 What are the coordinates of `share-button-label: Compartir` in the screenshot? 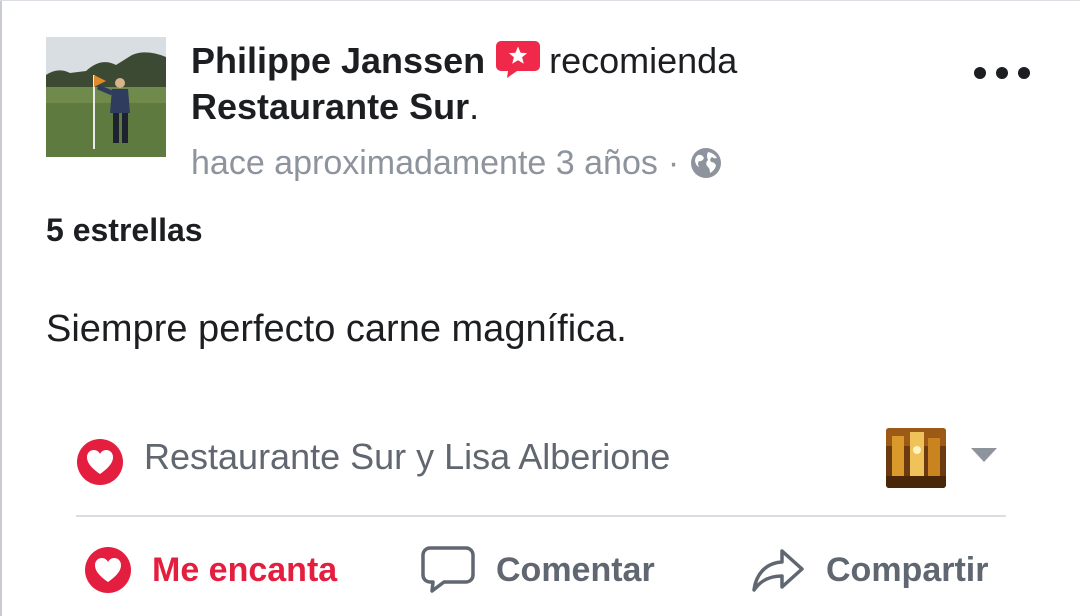 It's located at (907, 569).